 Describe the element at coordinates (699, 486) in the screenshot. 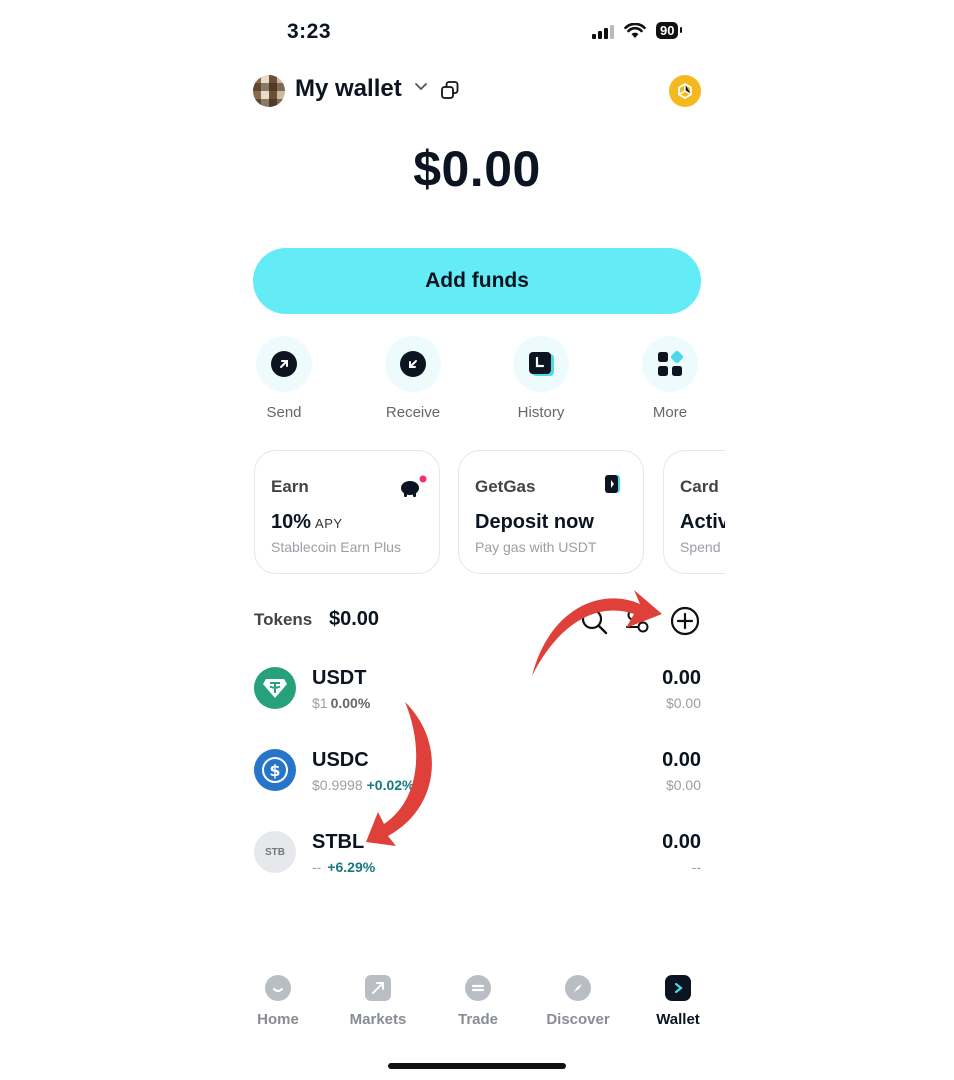

I see `card-card-title: Card` at that location.